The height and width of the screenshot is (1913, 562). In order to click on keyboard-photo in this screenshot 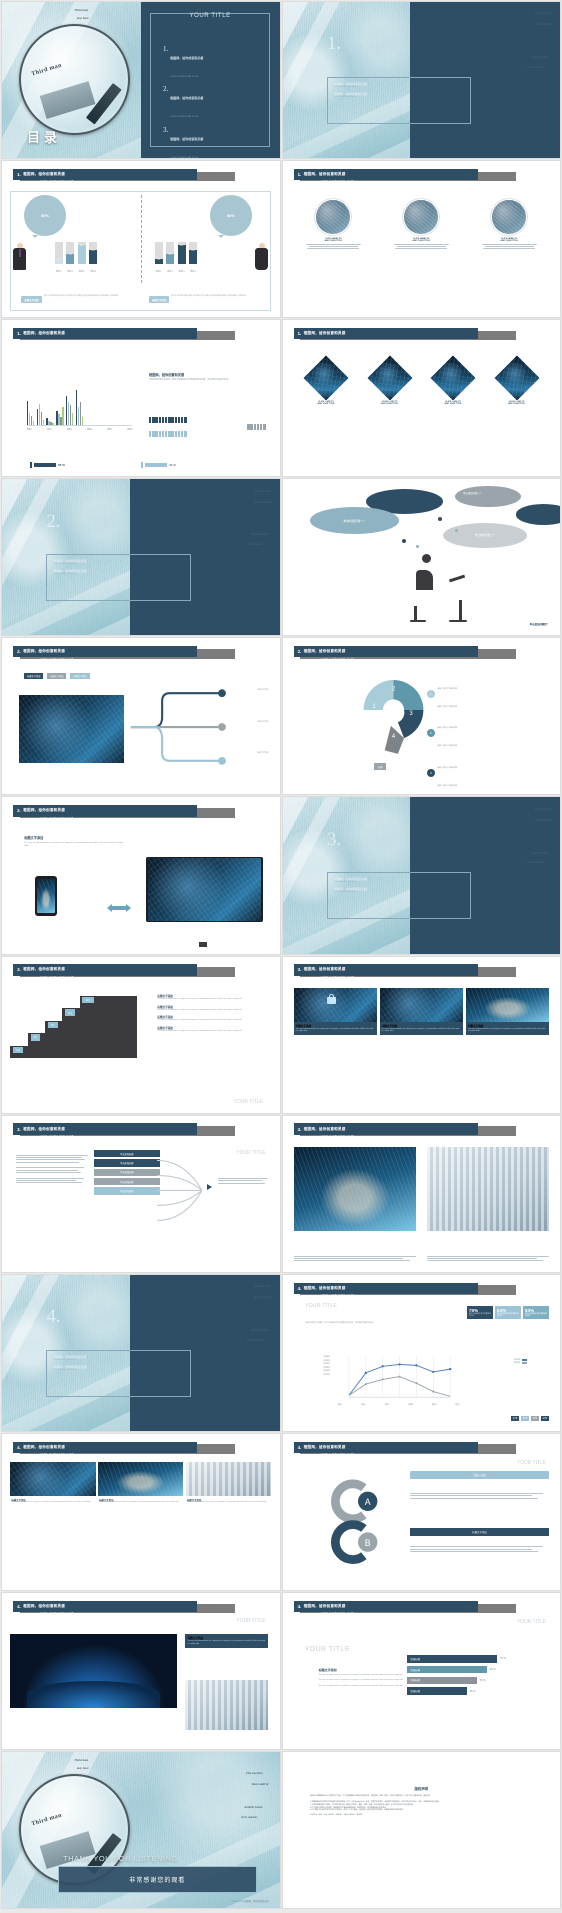, I will do `click(421, 216)`.